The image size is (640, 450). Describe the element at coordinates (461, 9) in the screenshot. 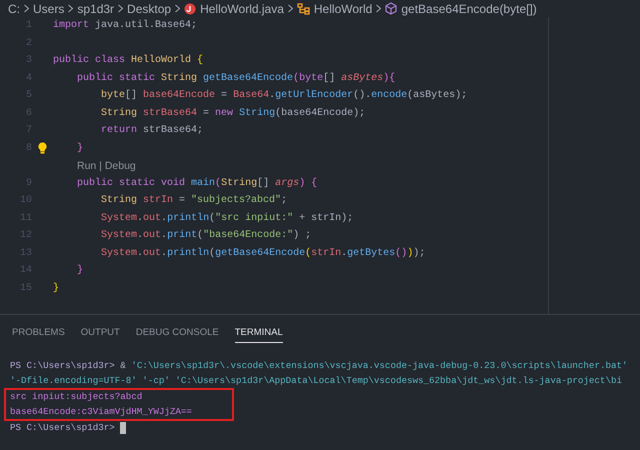

I see `breadcrumb-item: getBase64Encode(byte[])` at that location.